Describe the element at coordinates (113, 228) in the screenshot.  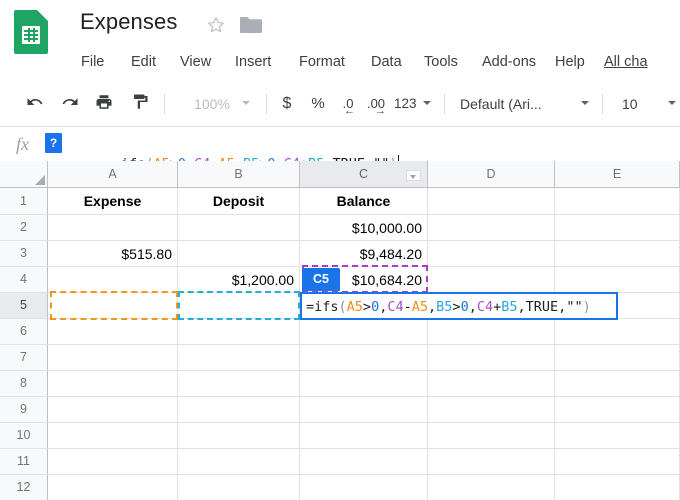
I see `grid-cell-a2` at that location.